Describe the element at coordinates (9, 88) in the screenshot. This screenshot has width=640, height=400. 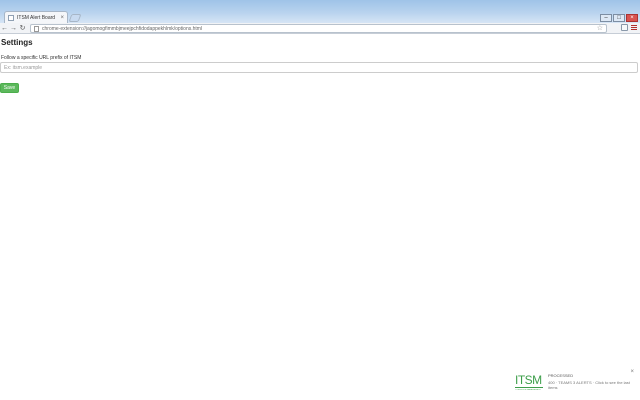
I see `save-button: Save` at that location.